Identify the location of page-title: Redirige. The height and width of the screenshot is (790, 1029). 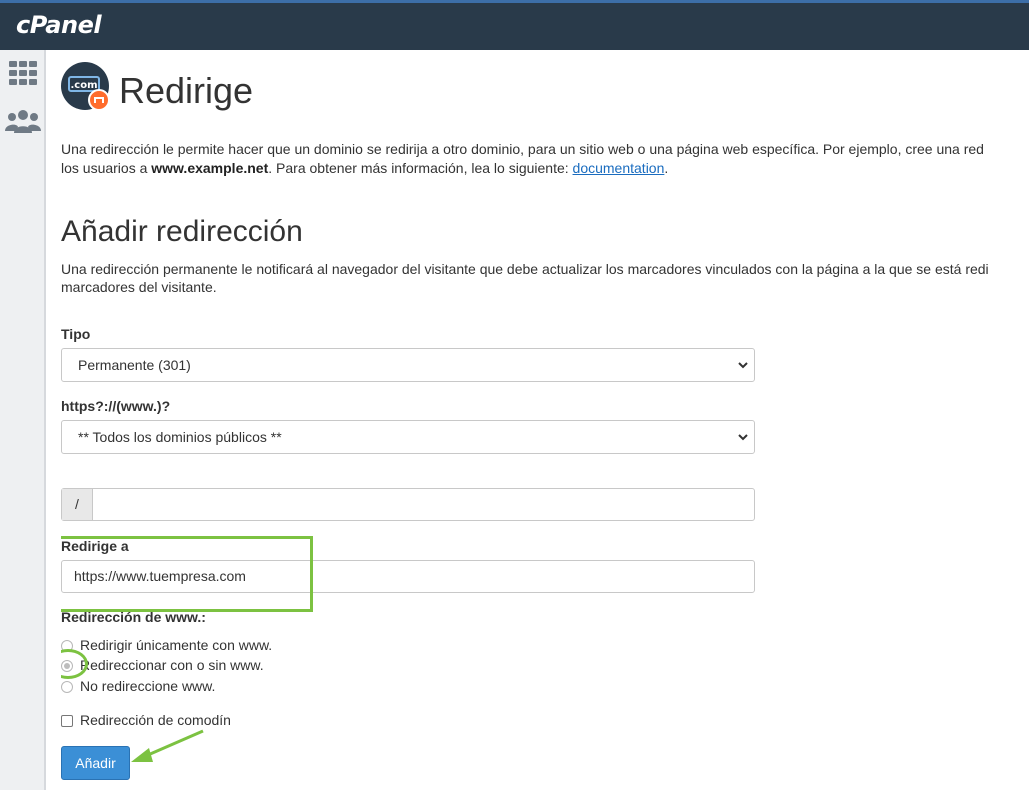
(186, 90).